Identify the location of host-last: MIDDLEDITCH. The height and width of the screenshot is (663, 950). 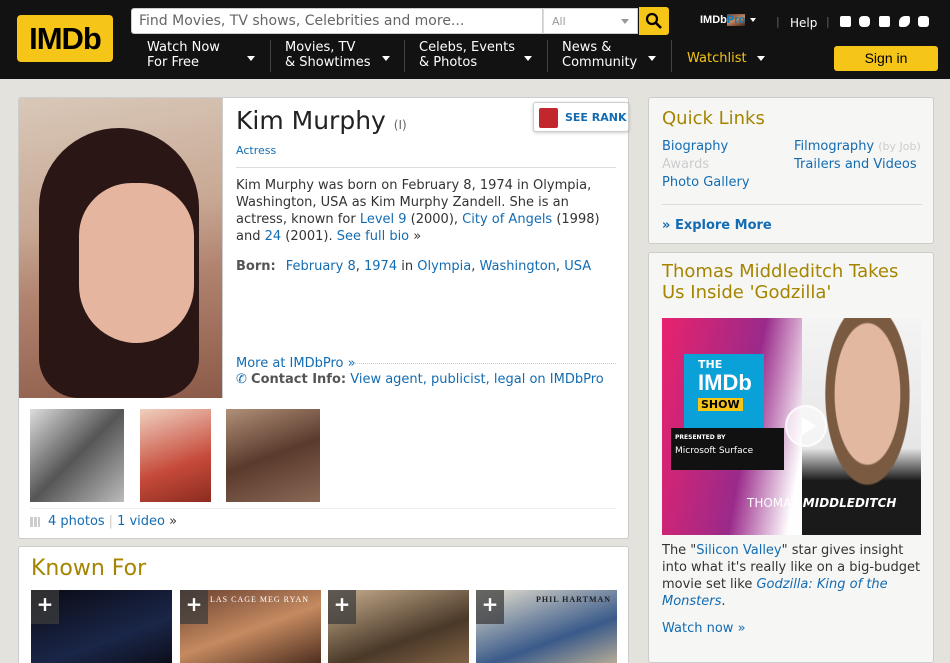
(849, 503).